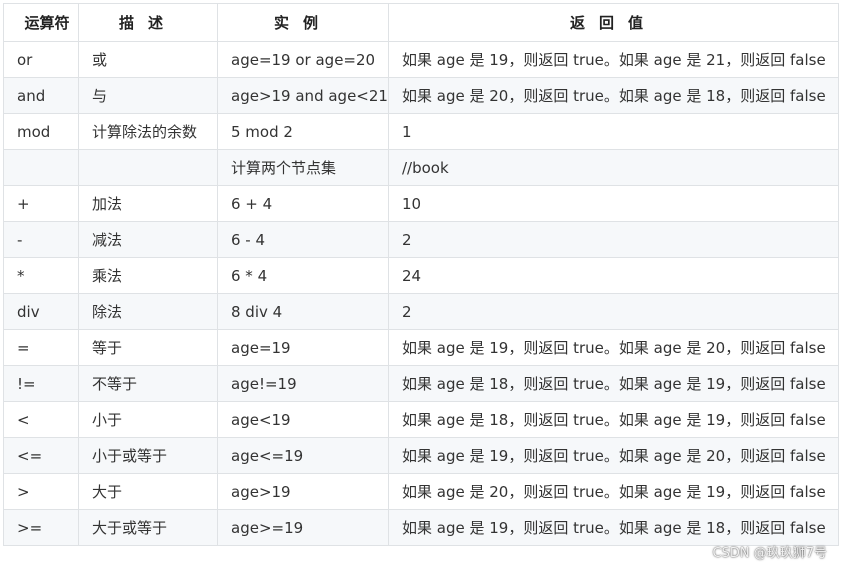 This screenshot has height=565, width=841. What do you see at coordinates (148, 275) in the screenshot?
I see `cell-description: 乘法` at bounding box center [148, 275].